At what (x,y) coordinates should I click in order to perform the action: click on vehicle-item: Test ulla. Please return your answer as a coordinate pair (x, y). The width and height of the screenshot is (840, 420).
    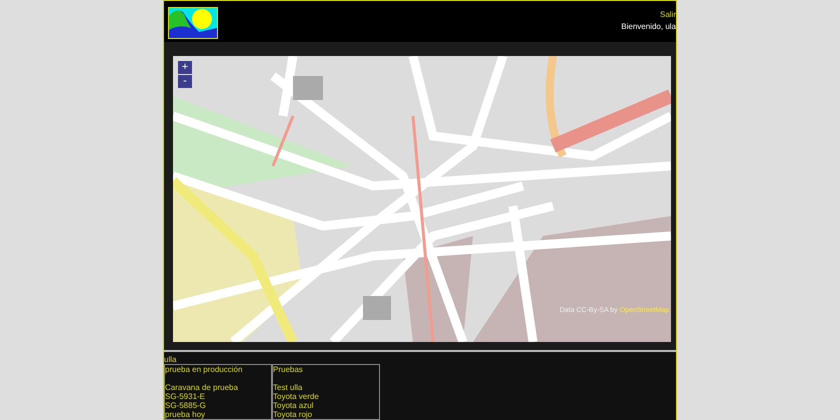
    Looking at the image, I should click on (326, 387).